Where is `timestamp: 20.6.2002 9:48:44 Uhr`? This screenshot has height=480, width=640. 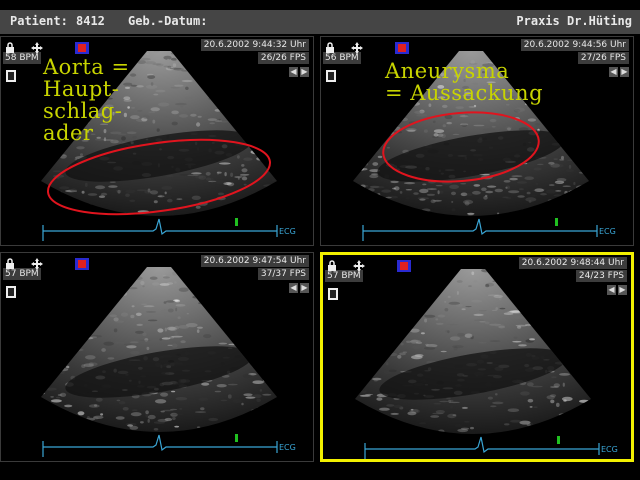
timestamp: 20.6.2002 9:48:44 Uhr is located at coordinates (572, 263).